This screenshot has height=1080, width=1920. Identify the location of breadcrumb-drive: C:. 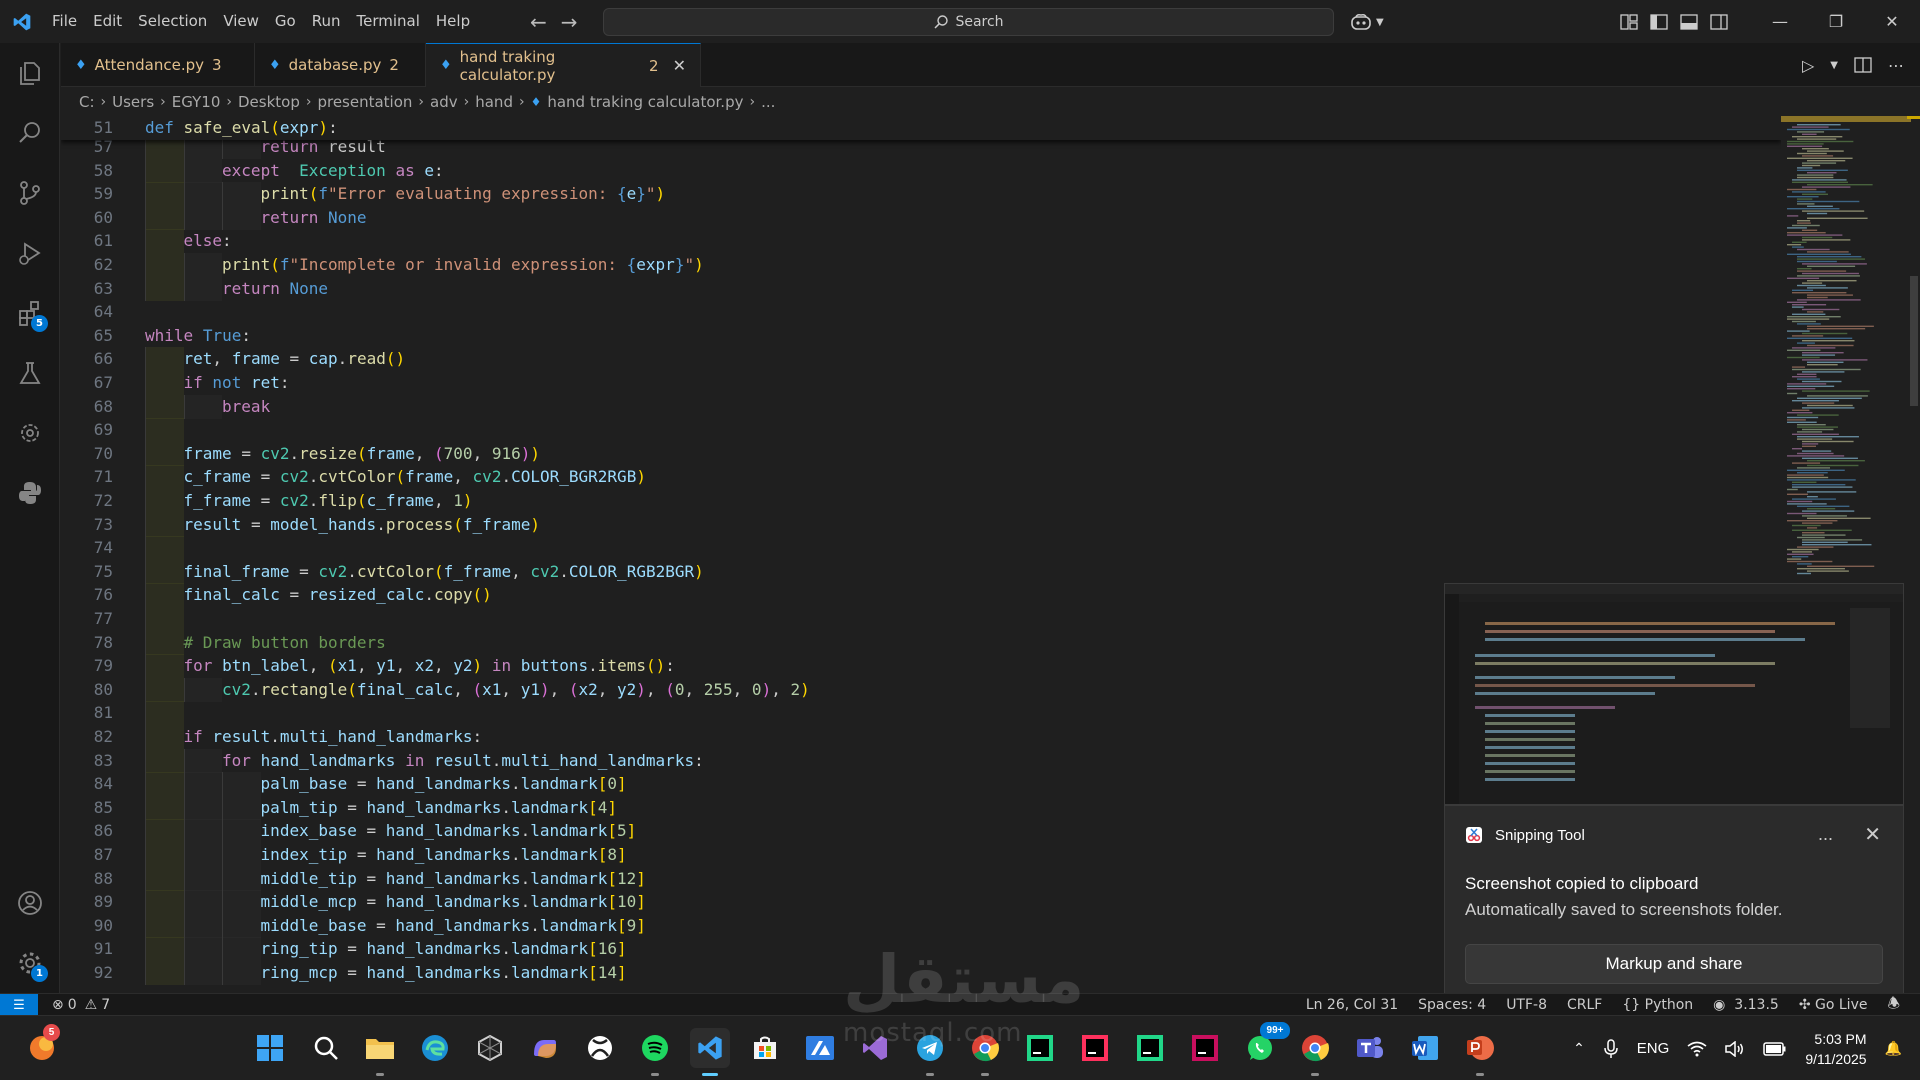
(87, 102).